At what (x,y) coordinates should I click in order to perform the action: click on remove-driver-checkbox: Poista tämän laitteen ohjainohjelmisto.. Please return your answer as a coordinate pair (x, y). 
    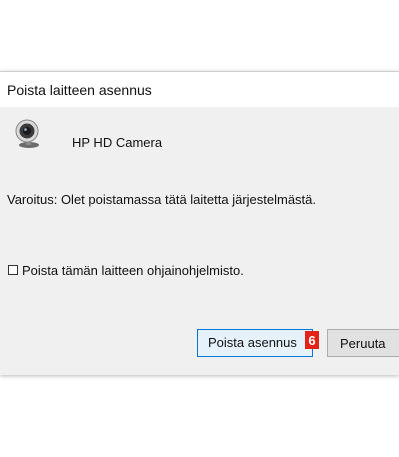
    Looking at the image, I should click on (126, 270).